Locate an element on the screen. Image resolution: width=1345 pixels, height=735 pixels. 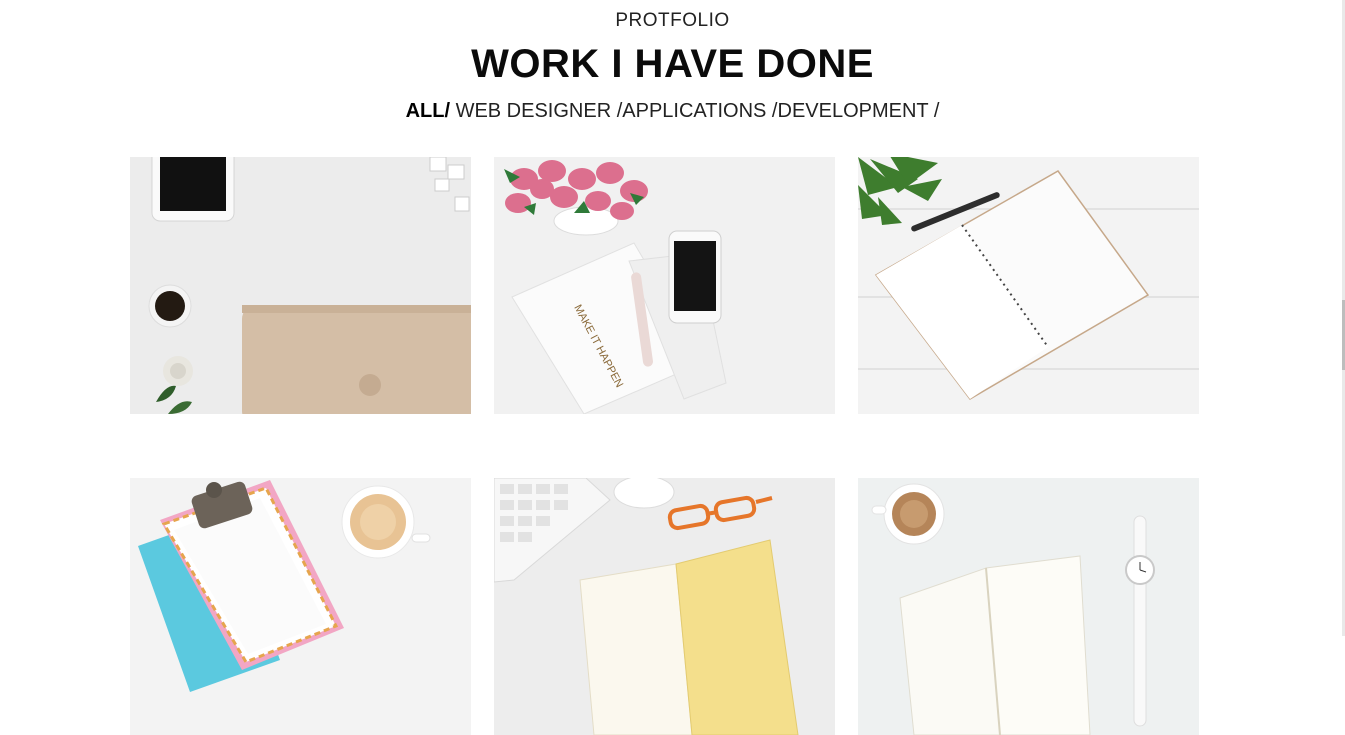
desk-laptop-tablet-coffee-image is located at coordinates (300, 285).